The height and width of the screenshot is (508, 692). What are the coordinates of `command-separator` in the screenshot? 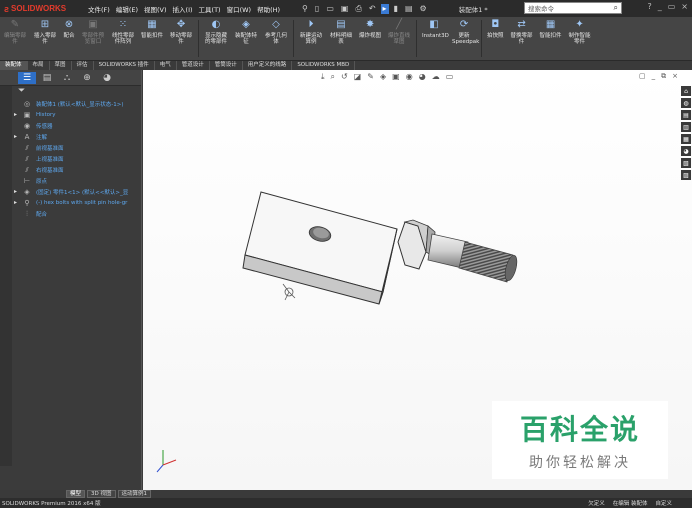 It's located at (294, 38).